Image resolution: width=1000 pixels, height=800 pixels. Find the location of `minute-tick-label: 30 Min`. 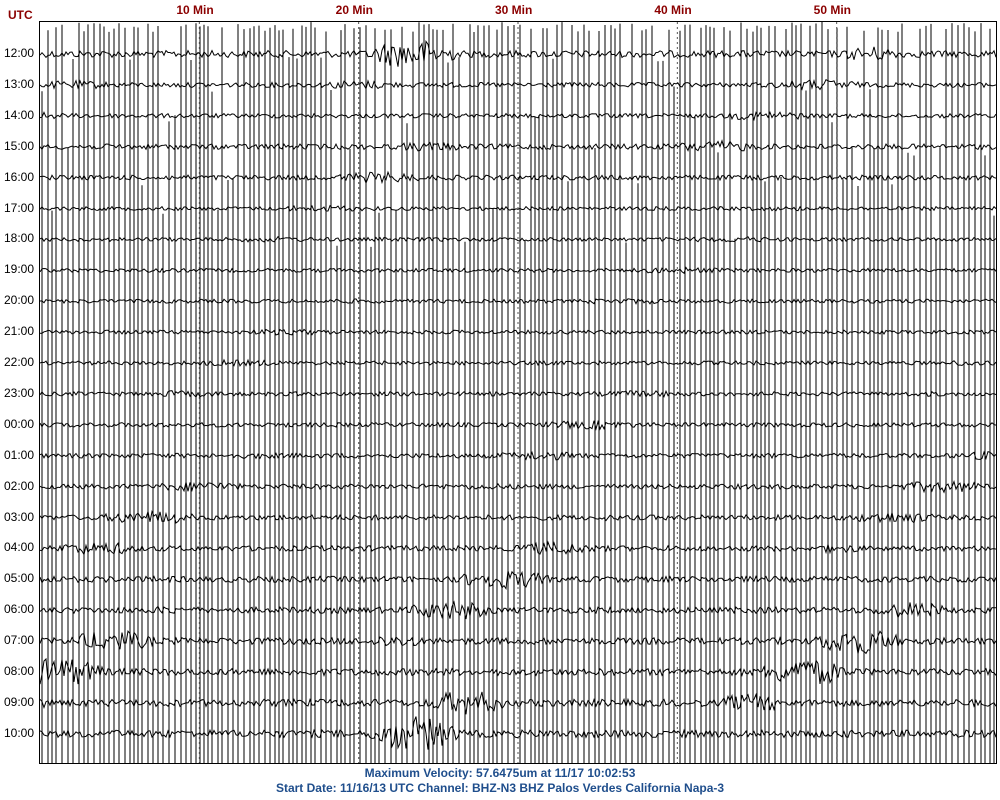

minute-tick-label: 30 Min is located at coordinates (514, 10).